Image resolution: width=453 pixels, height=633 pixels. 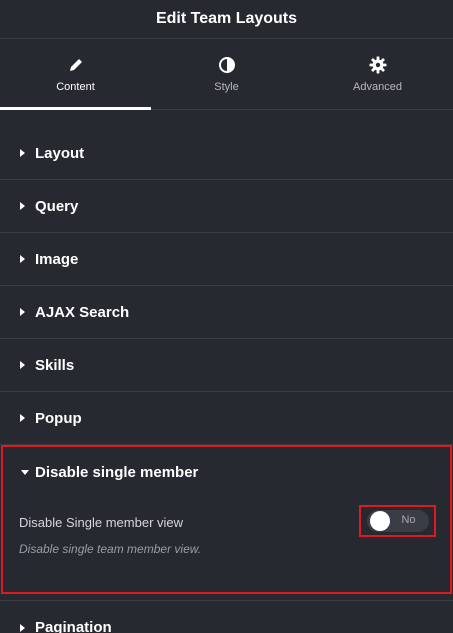 What do you see at coordinates (226, 153) in the screenshot?
I see `section-layout: Layout` at bounding box center [226, 153].